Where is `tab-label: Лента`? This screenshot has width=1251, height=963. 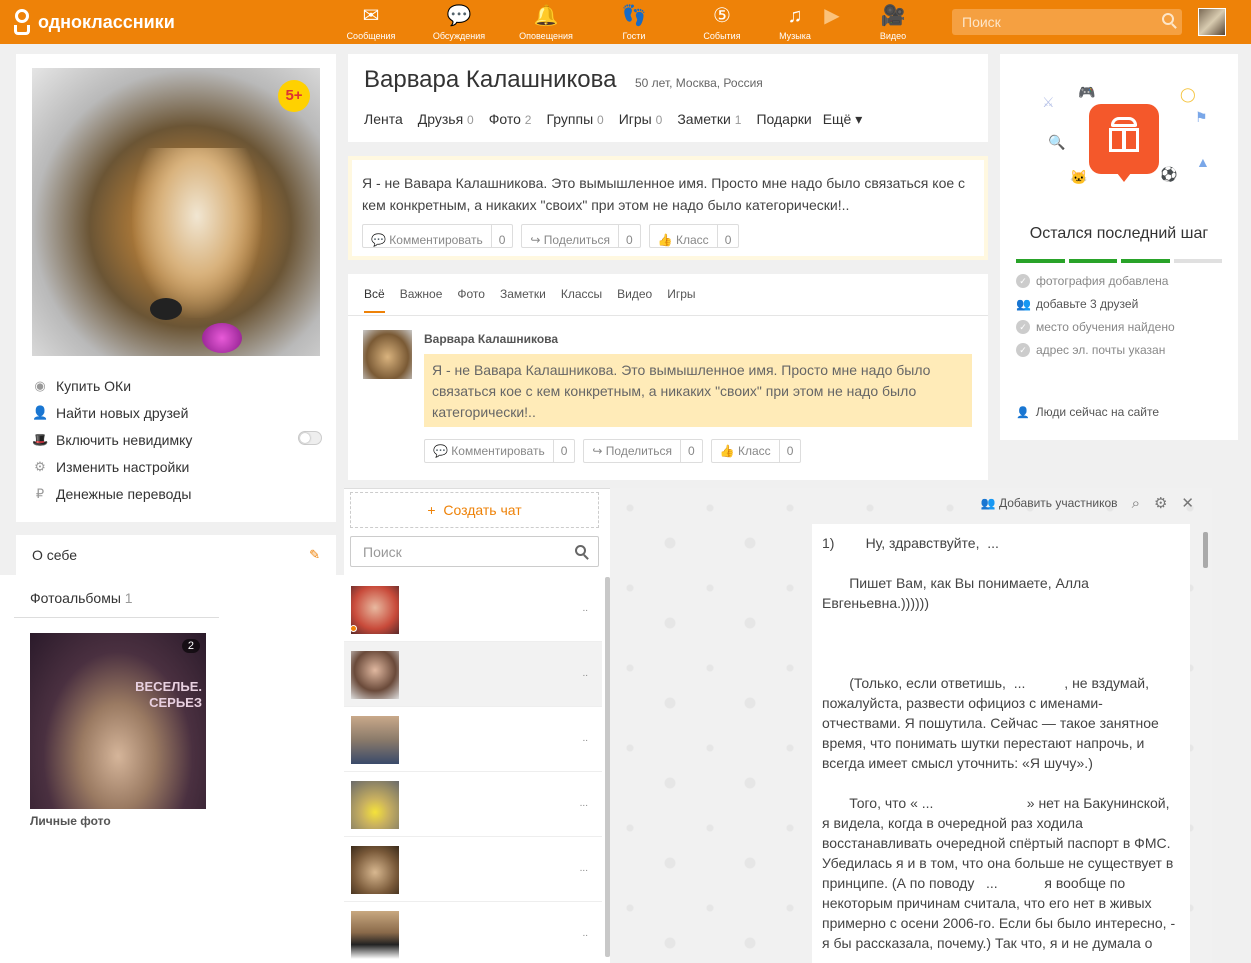 tab-label: Лента is located at coordinates (383, 119).